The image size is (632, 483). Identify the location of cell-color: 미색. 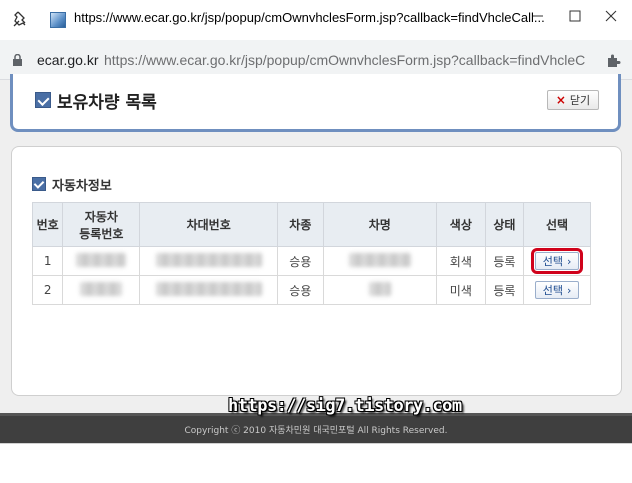
(461, 290).